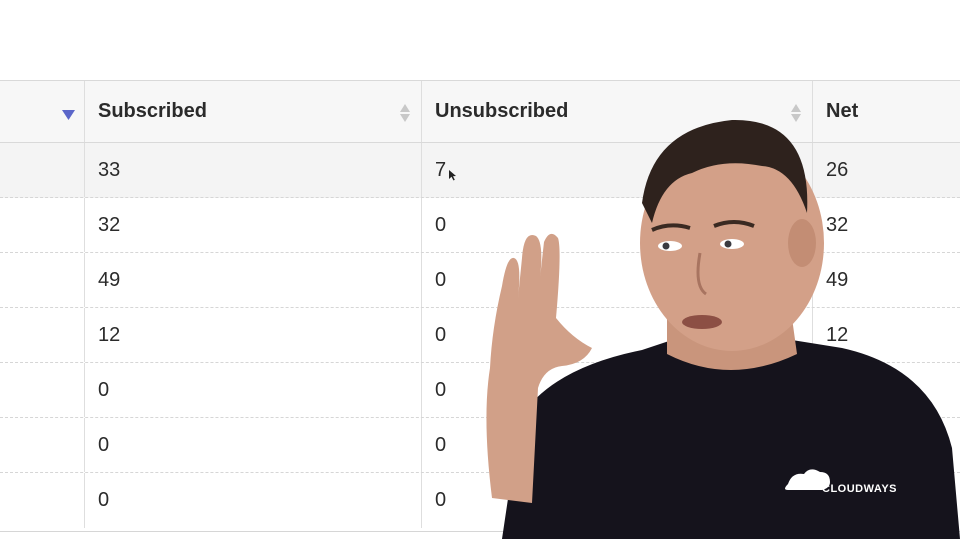 This screenshot has width=960, height=539. I want to click on mouse-cursor-icon, so click(452, 175).